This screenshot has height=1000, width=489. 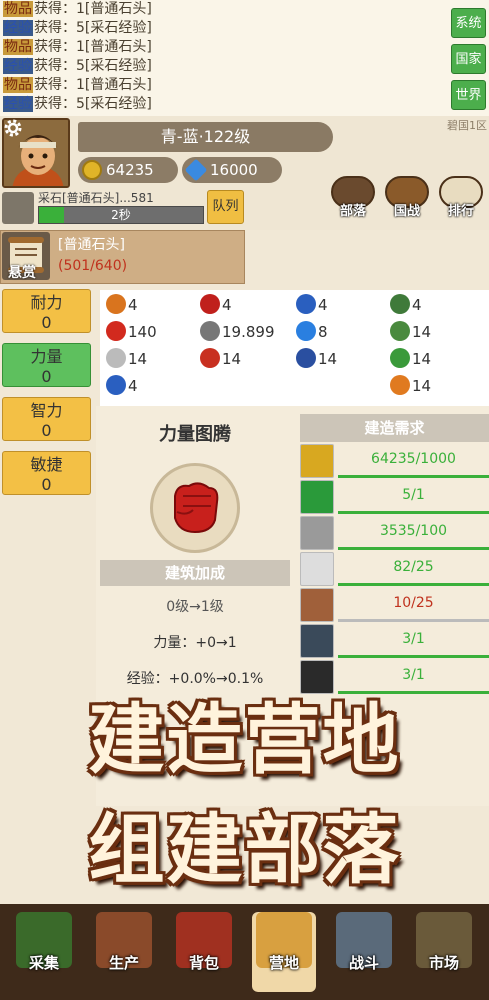 I want to click on nav-label: 生产, so click(x=123, y=963).